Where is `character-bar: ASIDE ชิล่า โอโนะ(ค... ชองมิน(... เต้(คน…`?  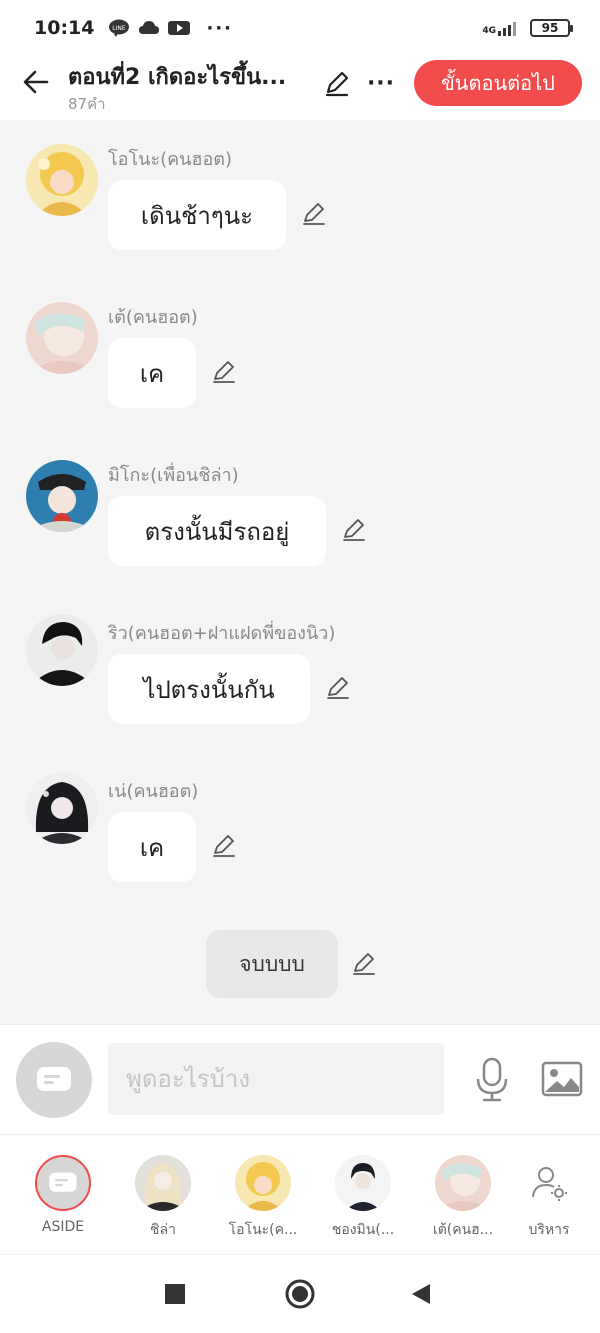 character-bar: ASIDE ชิล่า โอโนะ(ค... ชองมิน(... เต้(คน… is located at coordinates (300, 1194).